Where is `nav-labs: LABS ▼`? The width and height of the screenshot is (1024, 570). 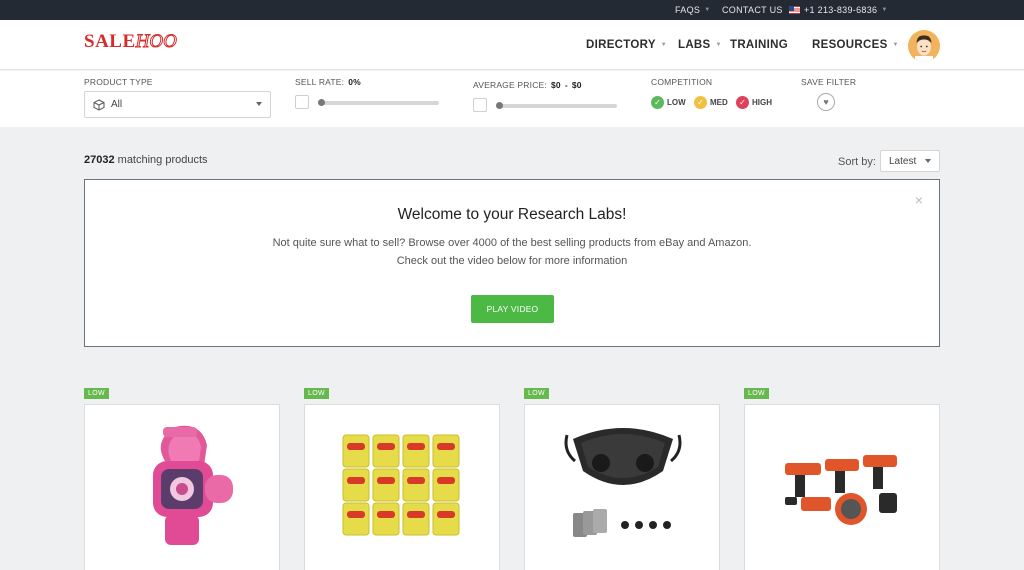
nav-labs: LABS ▼ is located at coordinates (700, 45).